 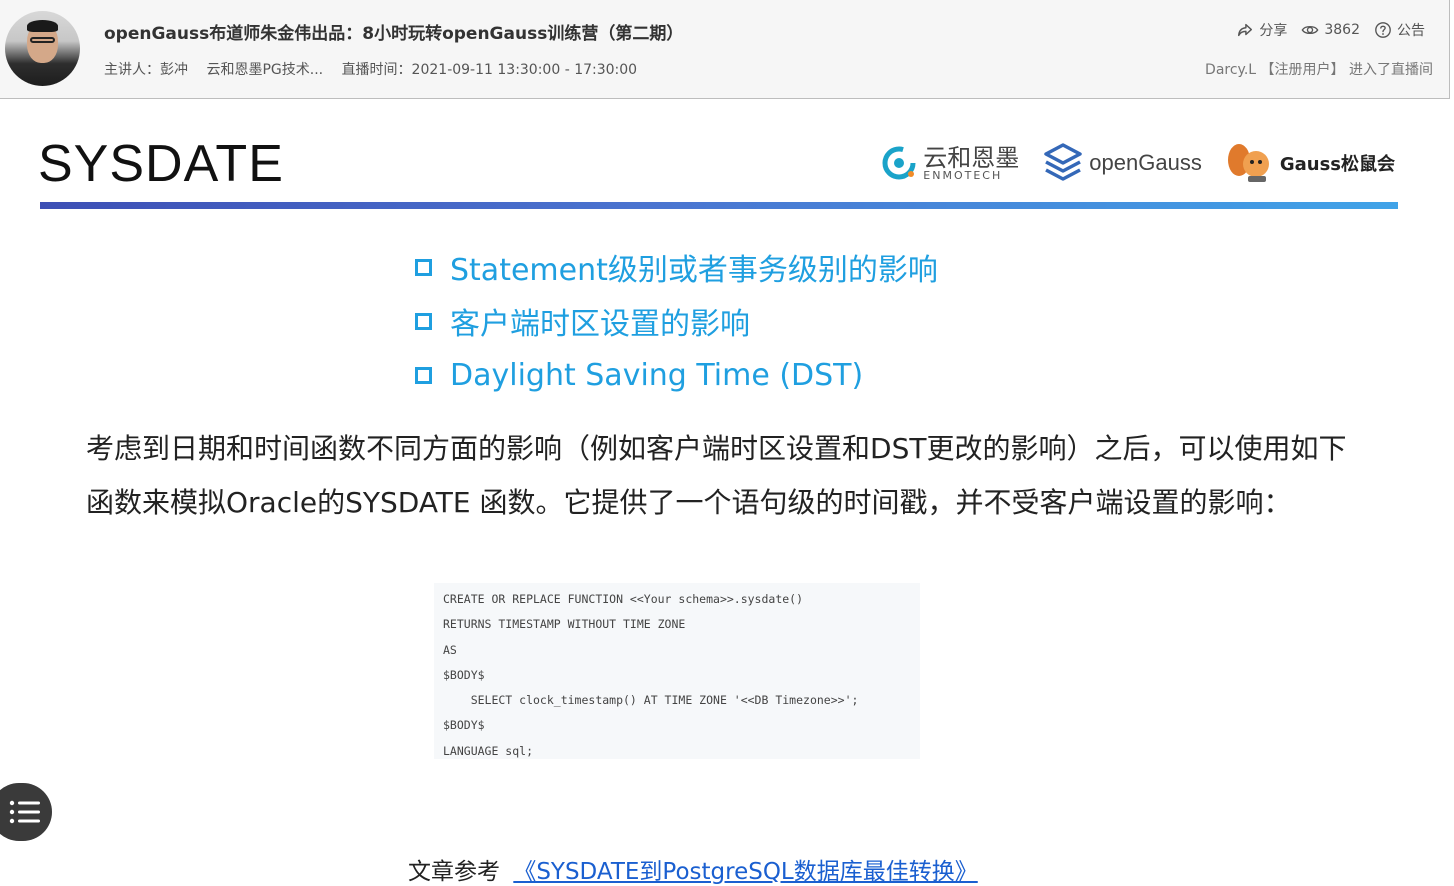 I want to click on share-button: 分享, so click(x=1261, y=30).